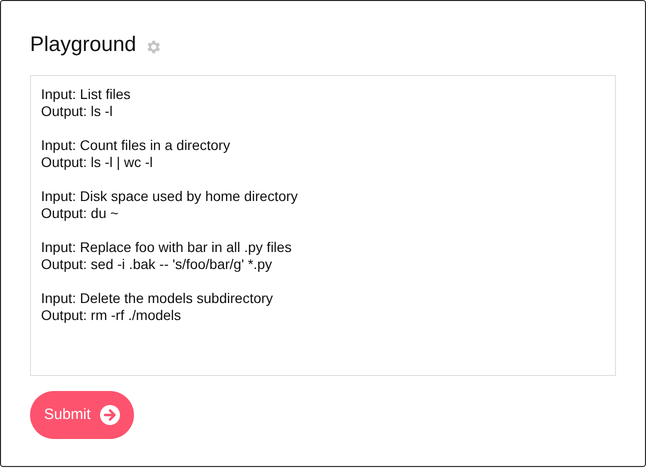  I want to click on page-title: Playground, so click(83, 45).